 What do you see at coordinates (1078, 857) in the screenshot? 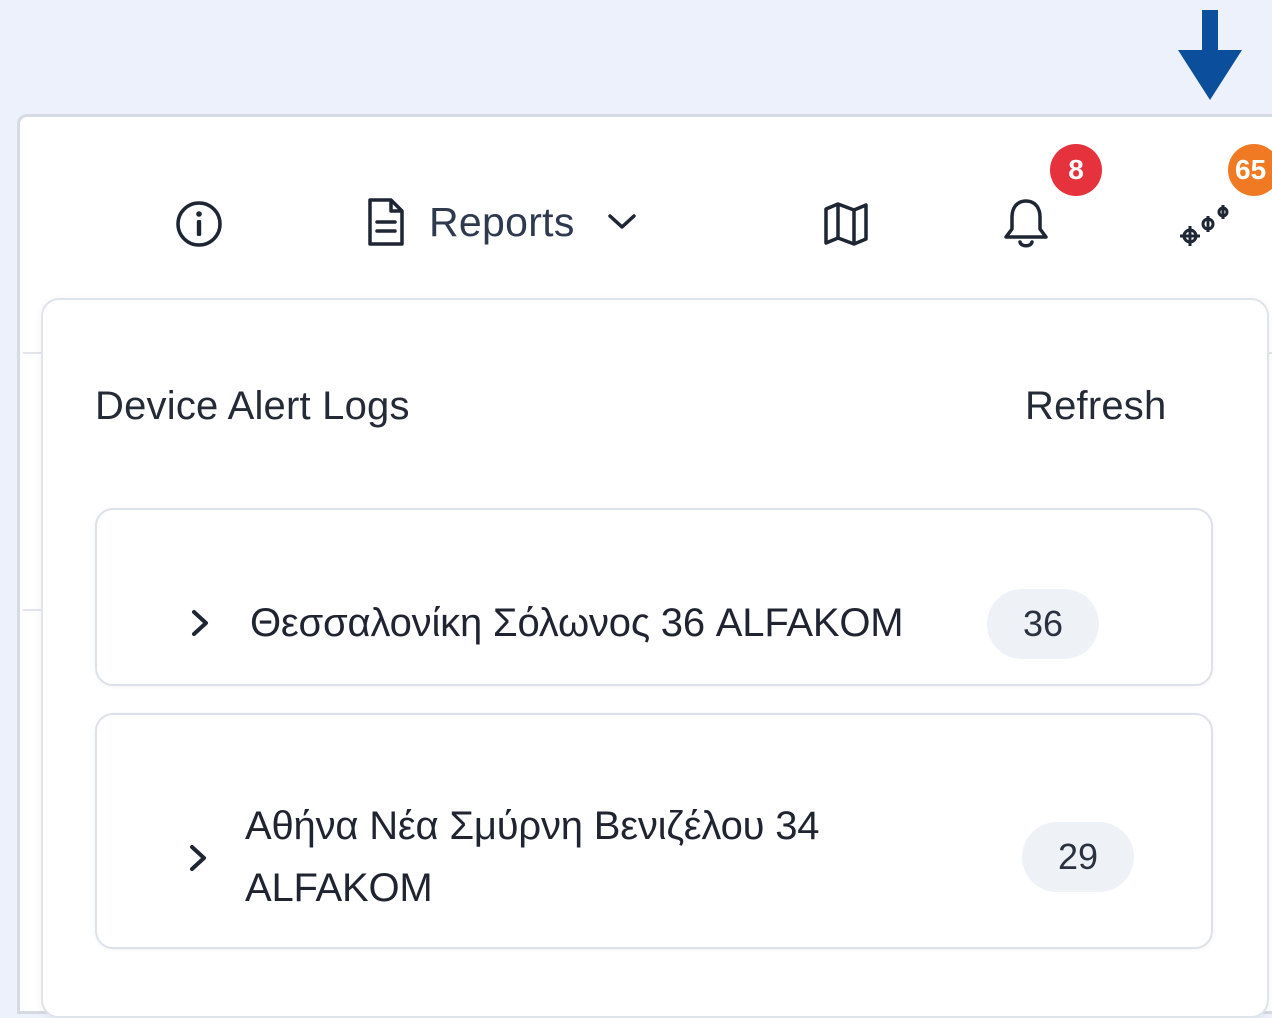
I see `alert-count-pill: 29` at bounding box center [1078, 857].